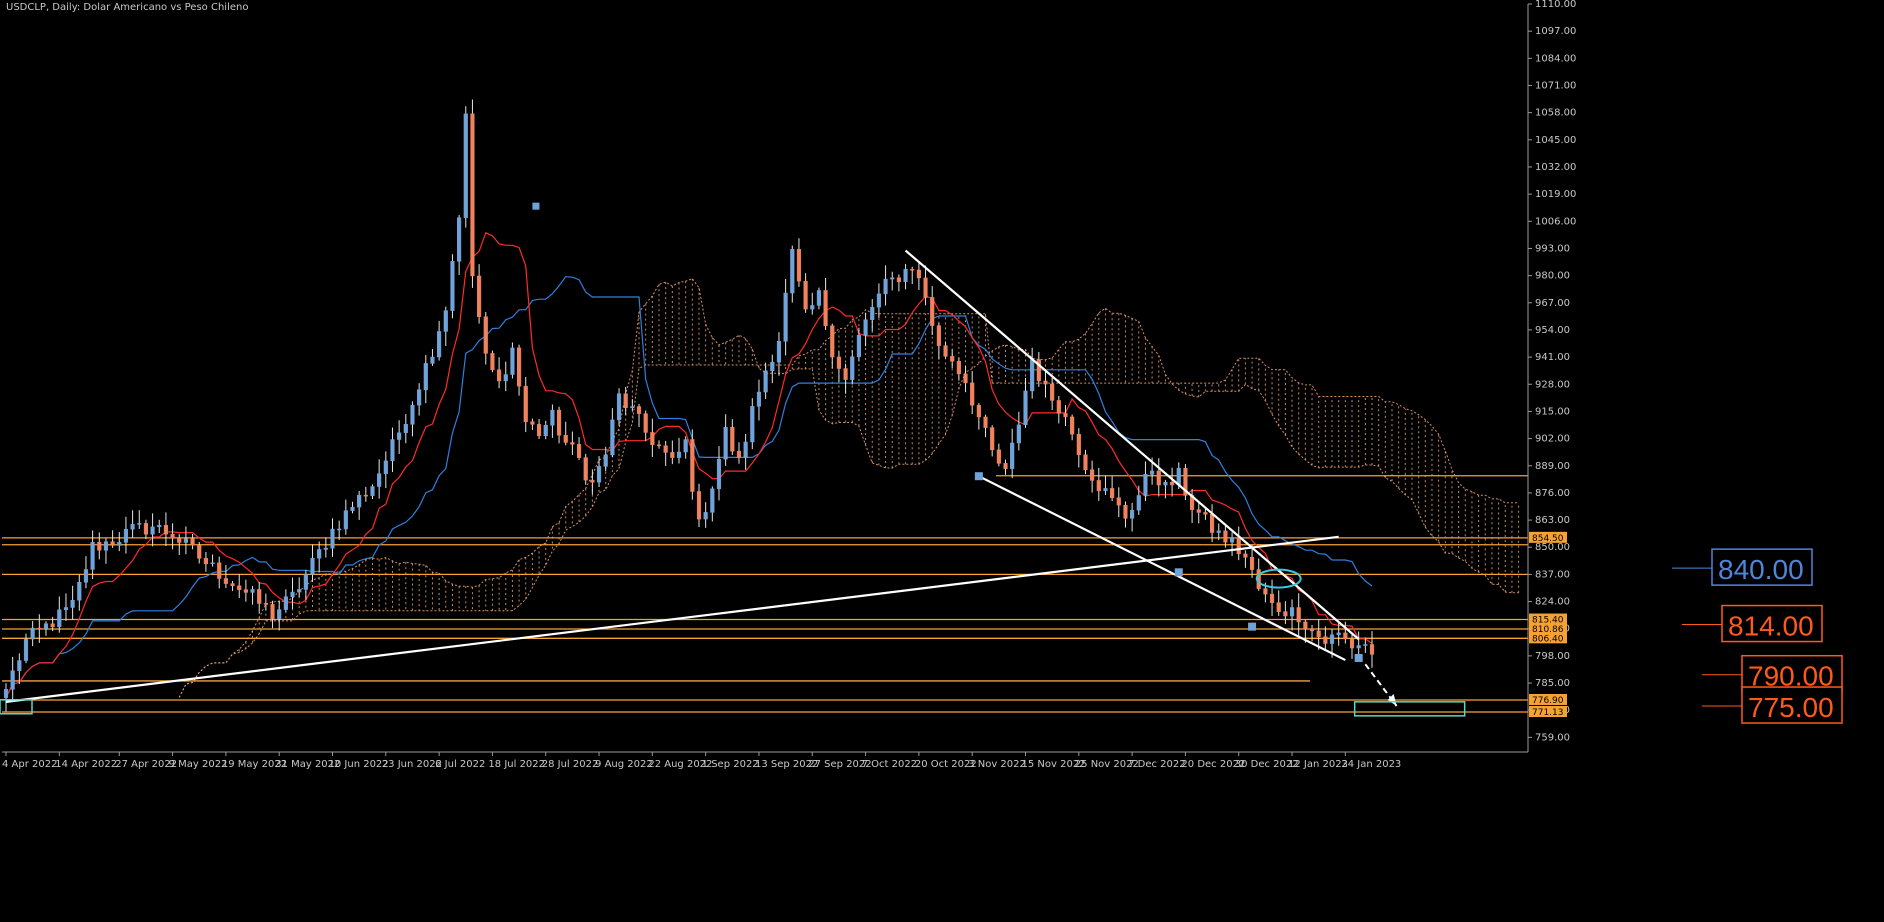  I want to click on highlight-ellipse, so click(1278, 578).